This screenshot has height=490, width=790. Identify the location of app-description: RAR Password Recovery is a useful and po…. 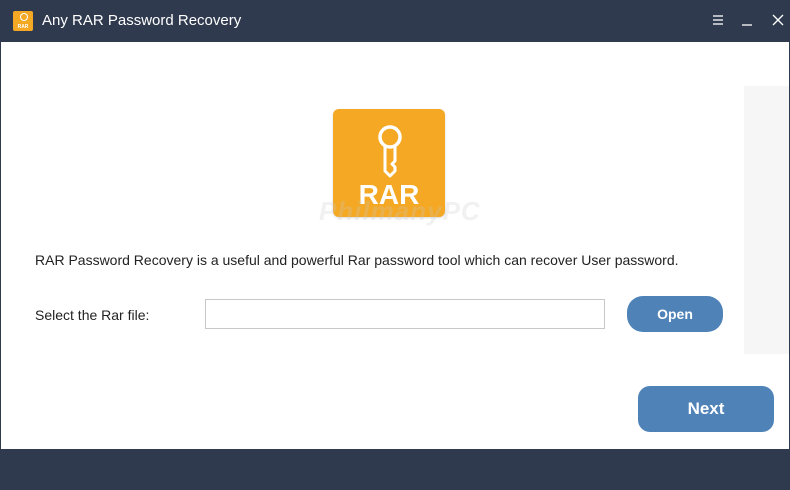
(357, 260).